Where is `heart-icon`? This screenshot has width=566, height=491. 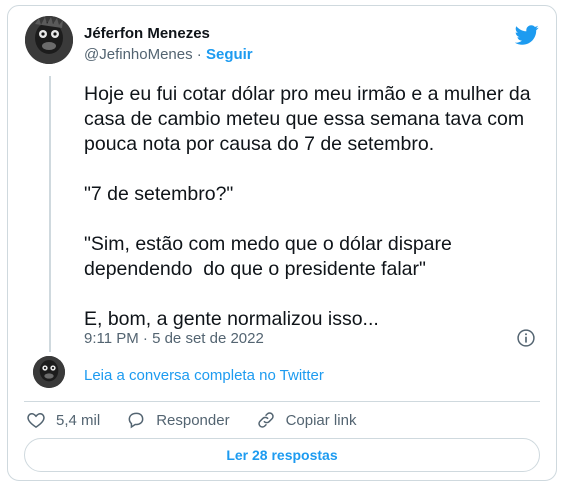
heart-icon is located at coordinates (36, 420).